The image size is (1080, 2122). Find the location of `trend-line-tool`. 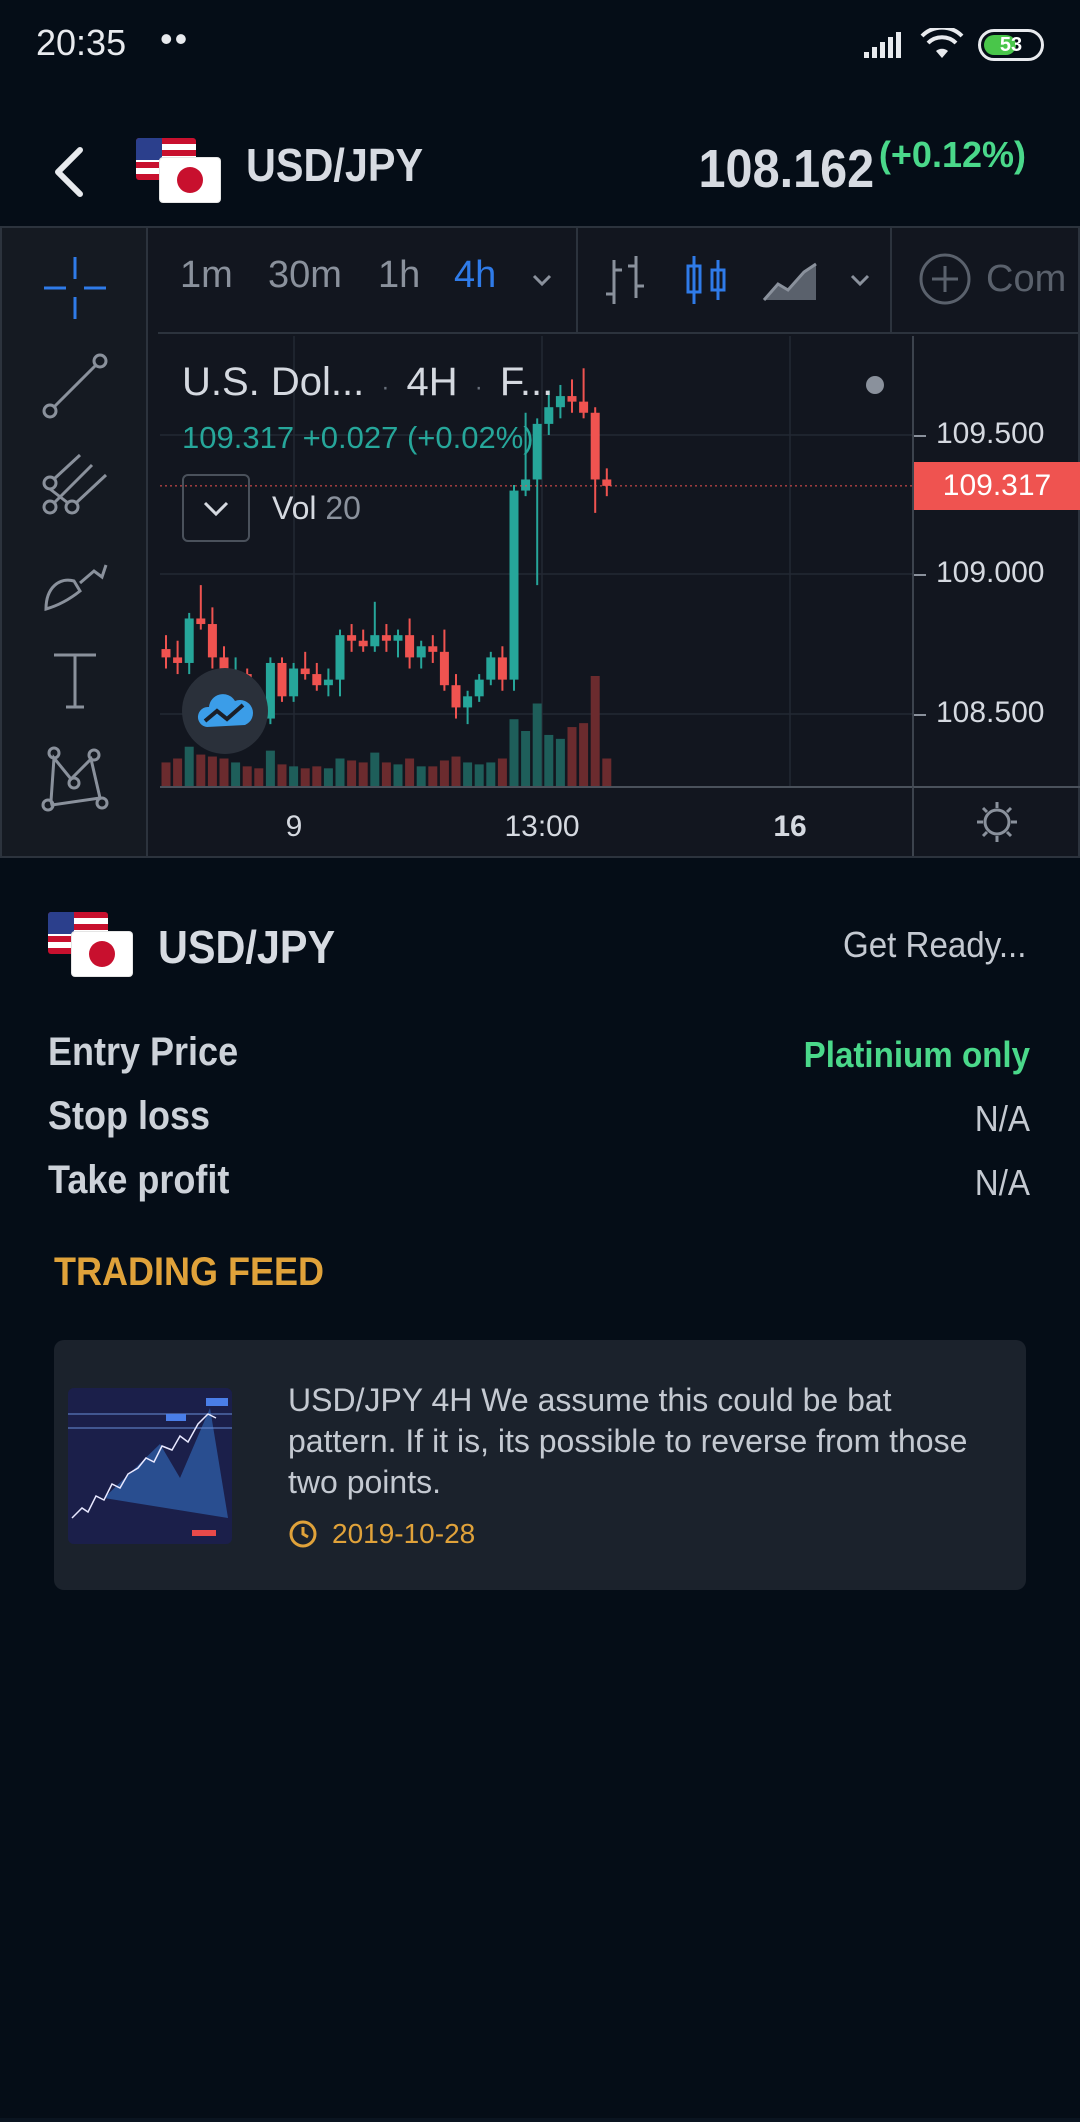

trend-line-tool is located at coordinates (75, 386).